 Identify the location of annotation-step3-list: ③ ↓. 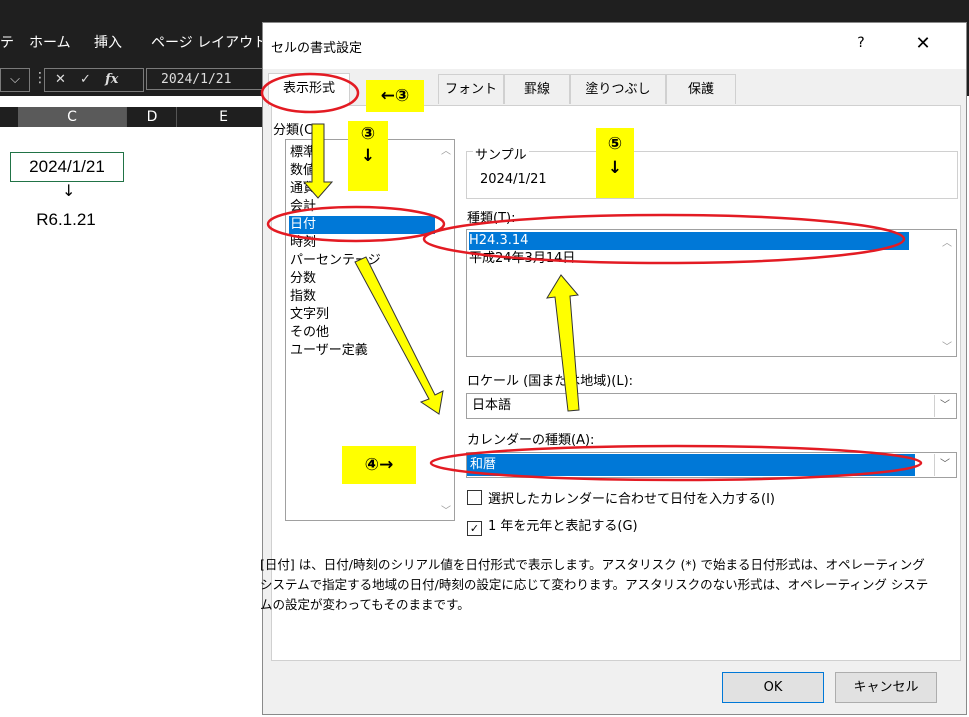
(368, 156).